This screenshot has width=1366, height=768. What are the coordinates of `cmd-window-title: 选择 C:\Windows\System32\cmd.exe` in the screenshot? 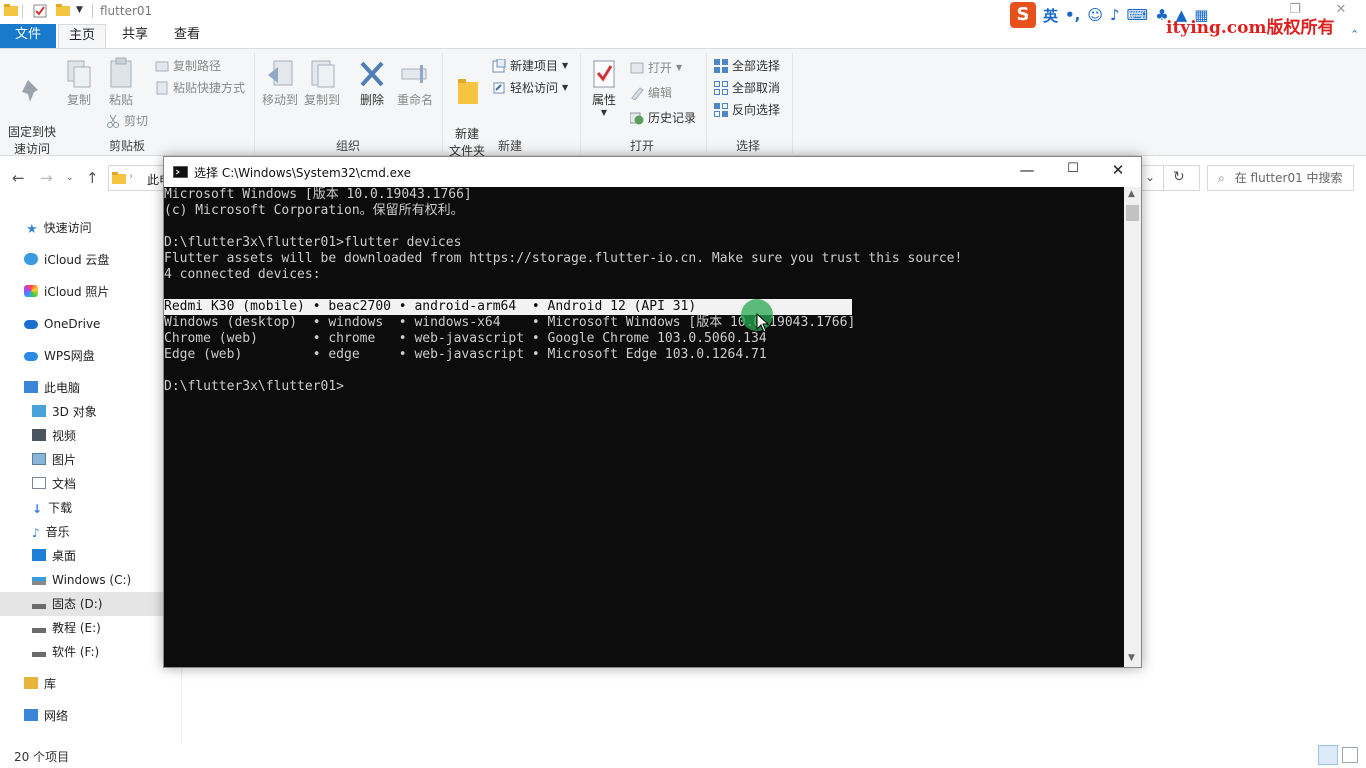 It's located at (302, 173).